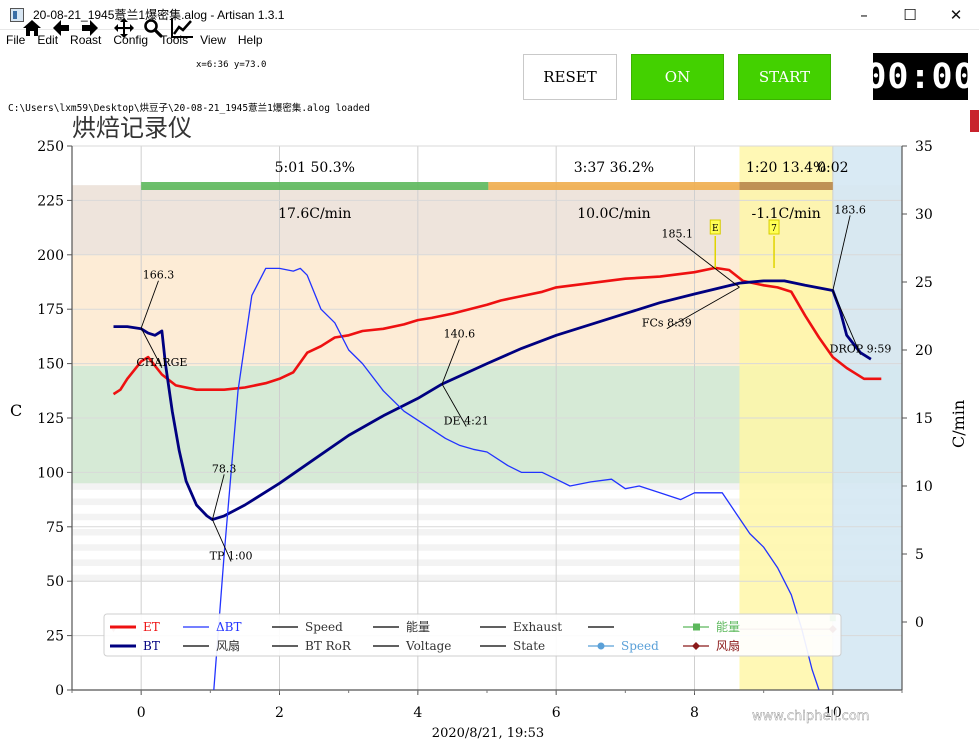  What do you see at coordinates (90, 28) in the screenshot?
I see `forward-arrow-icon` at bounding box center [90, 28].